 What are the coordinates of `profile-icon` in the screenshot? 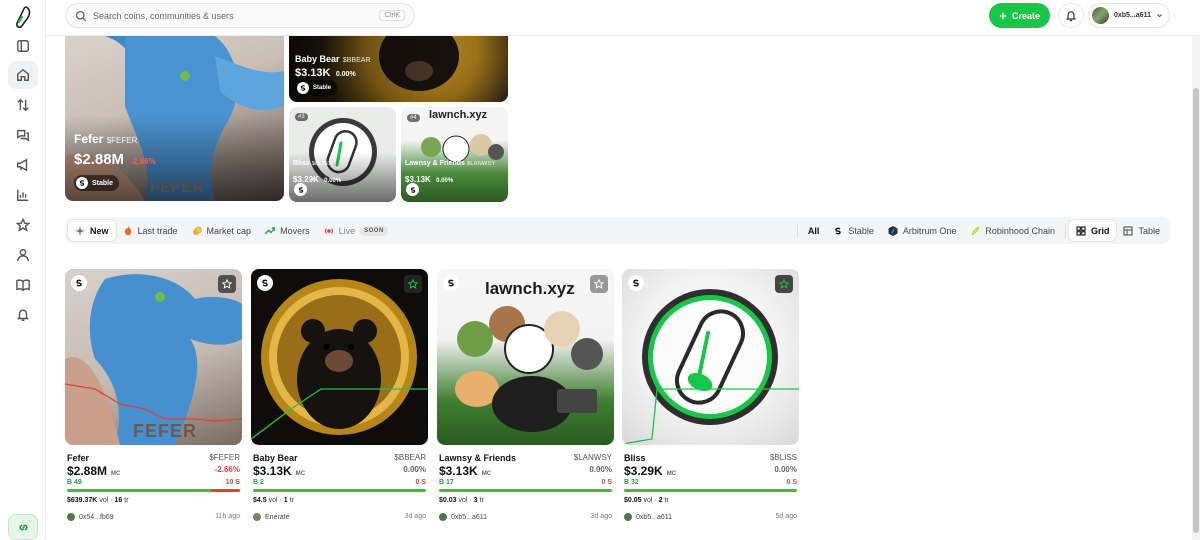 It's located at (23, 255).